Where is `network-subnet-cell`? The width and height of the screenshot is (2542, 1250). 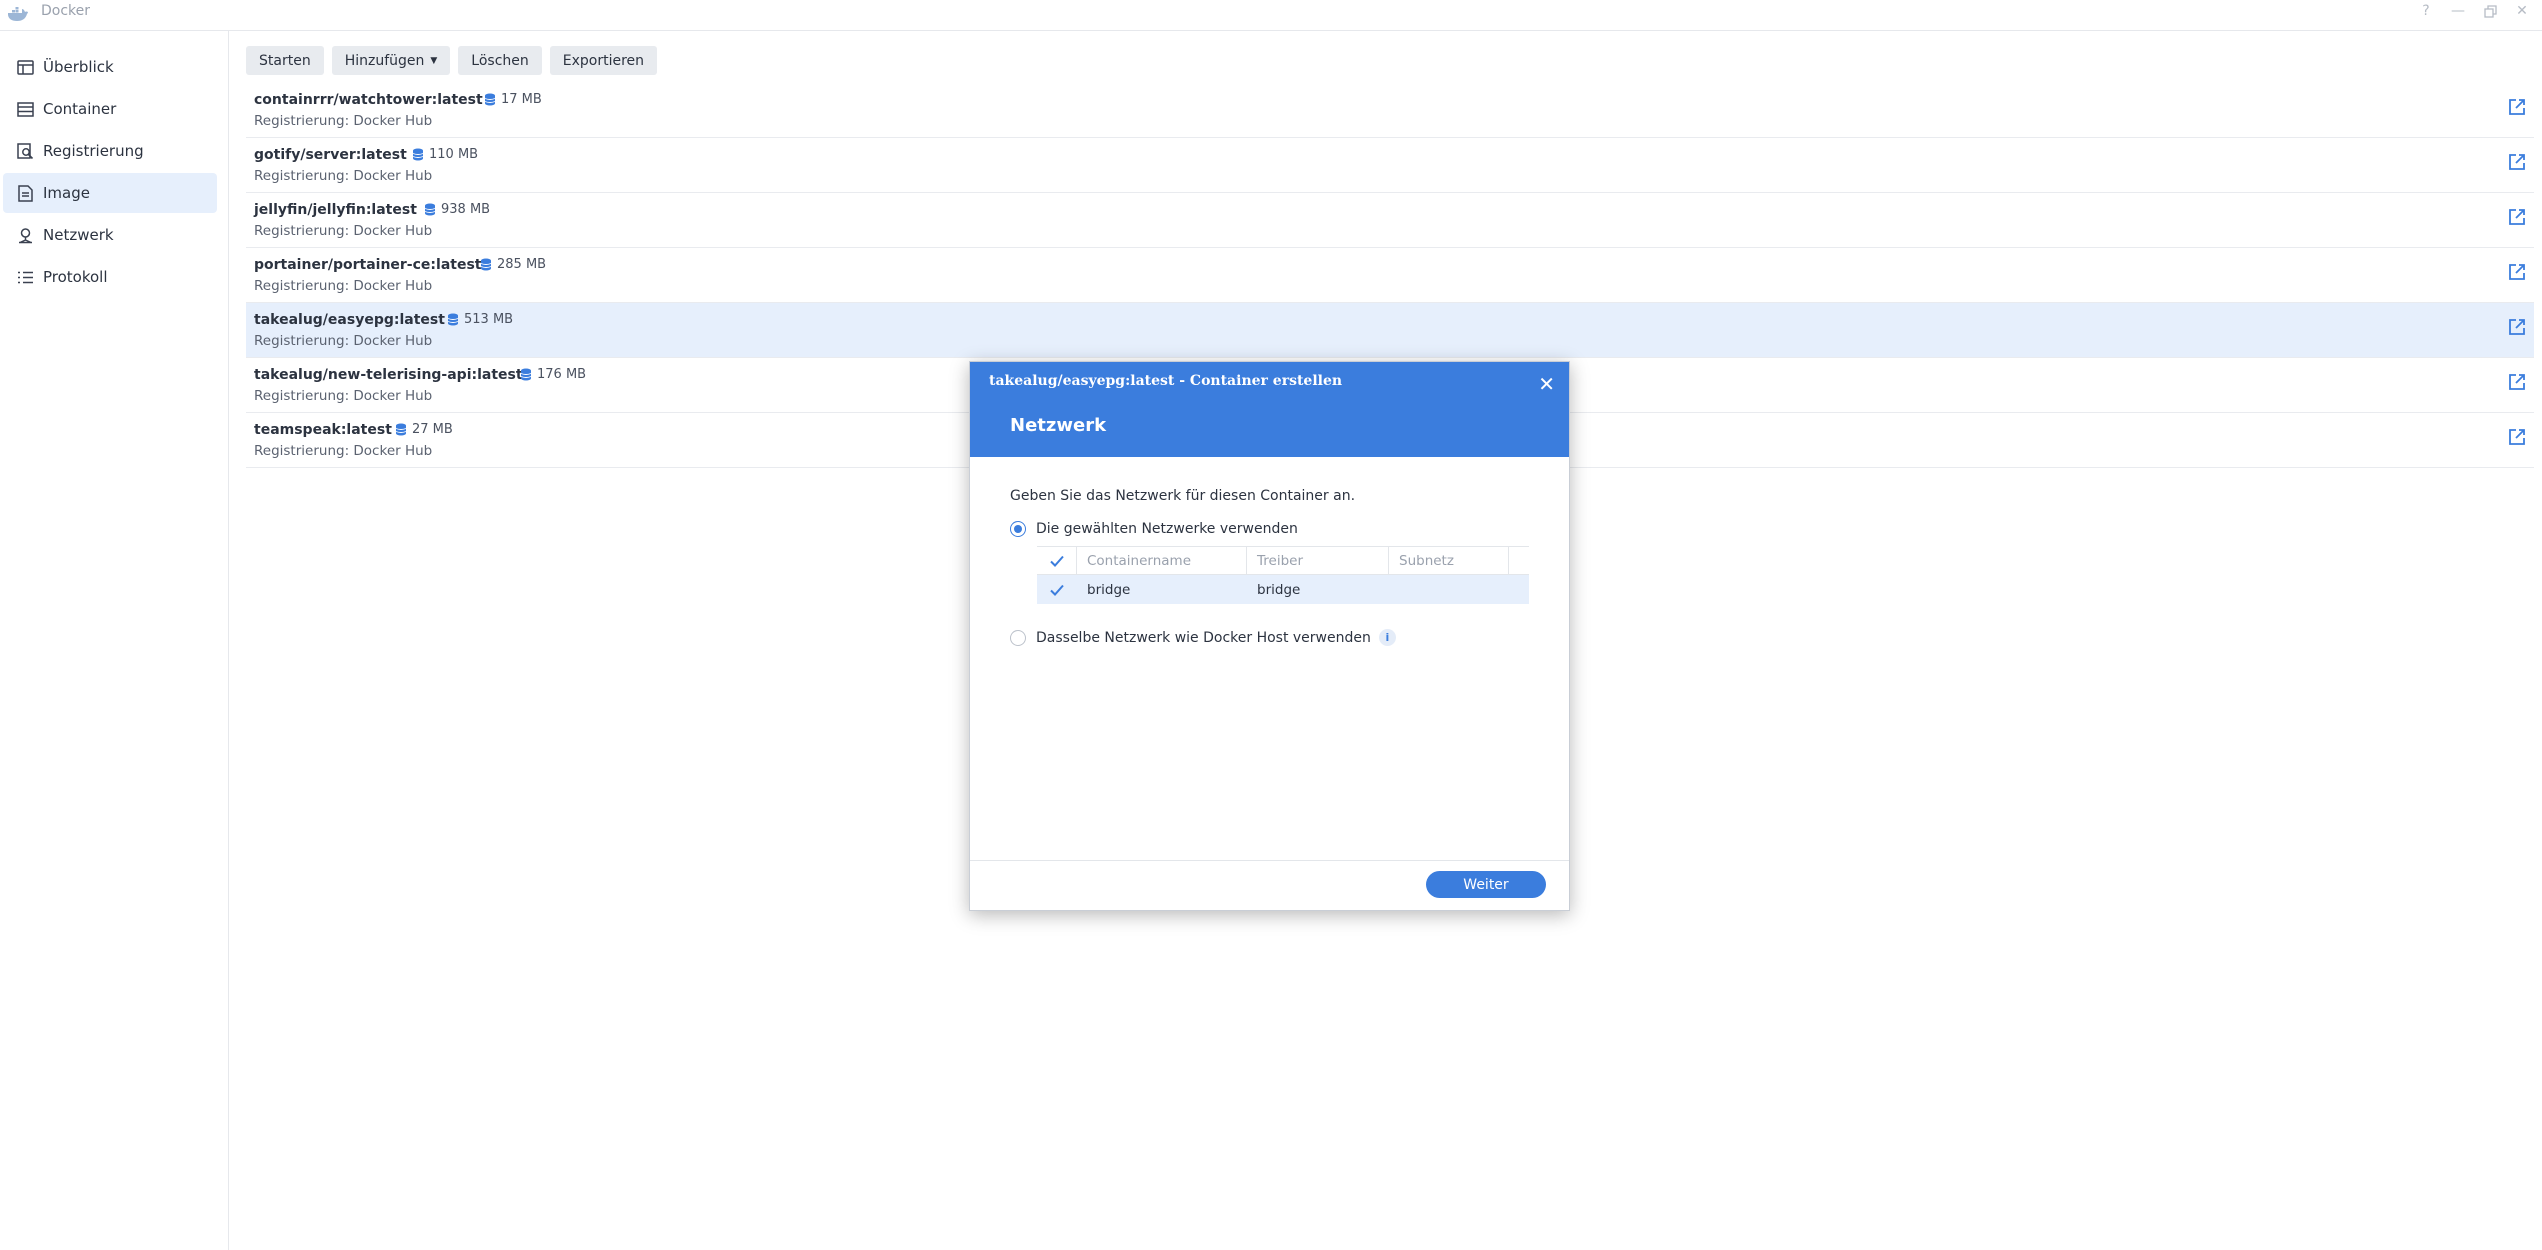 network-subnet-cell is located at coordinates (1449, 589).